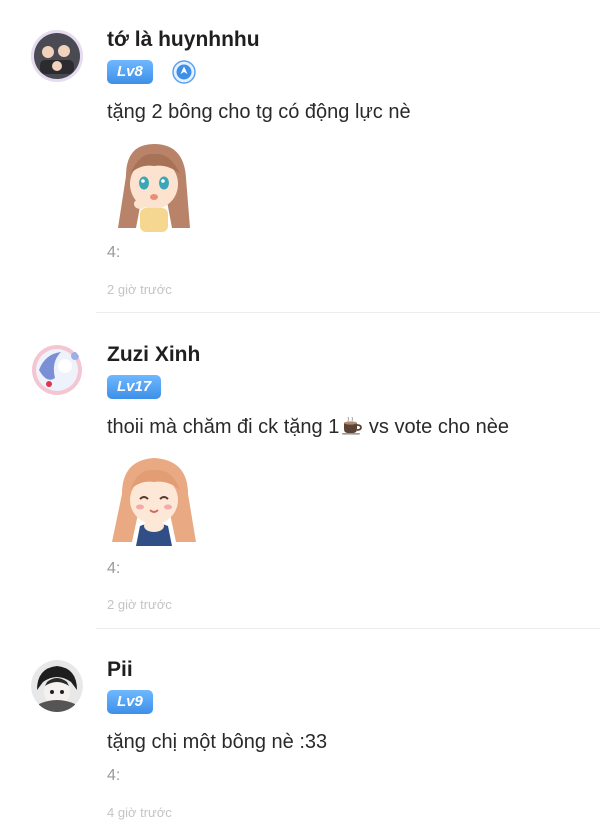 This screenshot has height=836, width=600. I want to click on comment-text: tặng chị một bông nè :33, so click(217, 742).